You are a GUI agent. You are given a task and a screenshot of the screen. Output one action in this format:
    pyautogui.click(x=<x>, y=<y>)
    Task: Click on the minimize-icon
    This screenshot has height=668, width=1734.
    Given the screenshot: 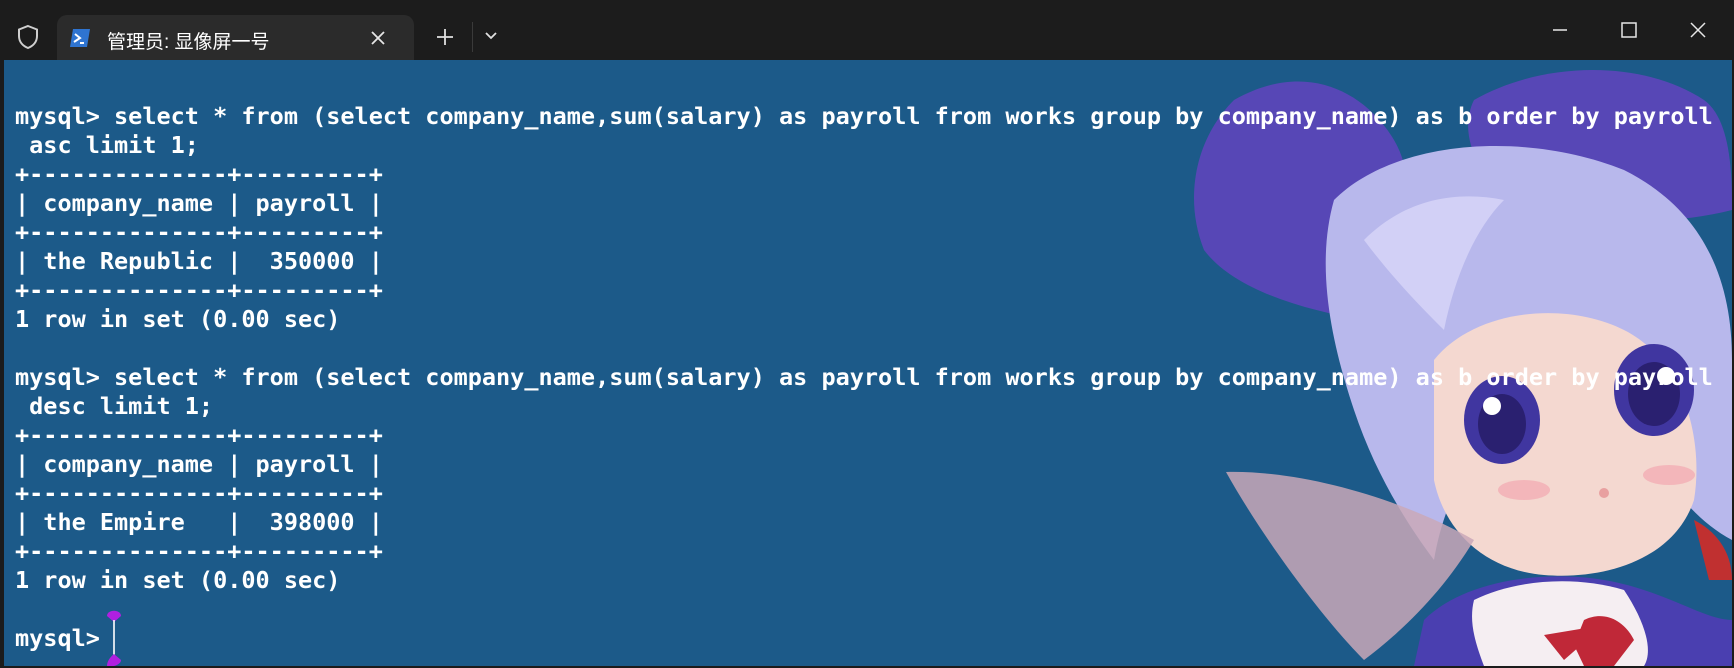 What is the action you would take?
    pyautogui.click(x=1560, y=30)
    